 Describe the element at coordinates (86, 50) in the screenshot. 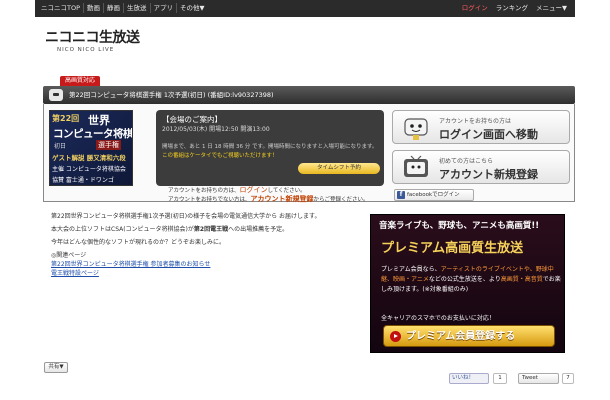

I see `logo-sub-text: NICO NICO LIVE` at that location.